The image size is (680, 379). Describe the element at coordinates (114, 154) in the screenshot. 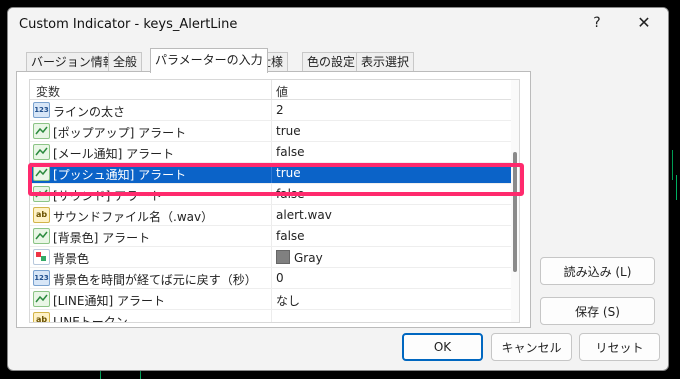

I see `param-name: [メール通知] アラート` at that location.